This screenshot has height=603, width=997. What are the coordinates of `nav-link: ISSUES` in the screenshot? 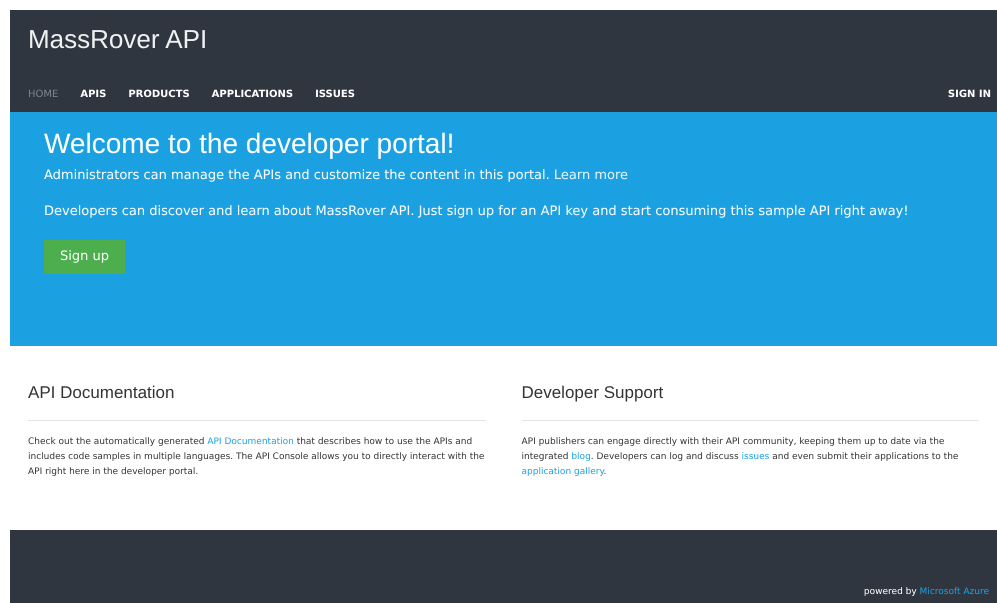 It's located at (335, 94).